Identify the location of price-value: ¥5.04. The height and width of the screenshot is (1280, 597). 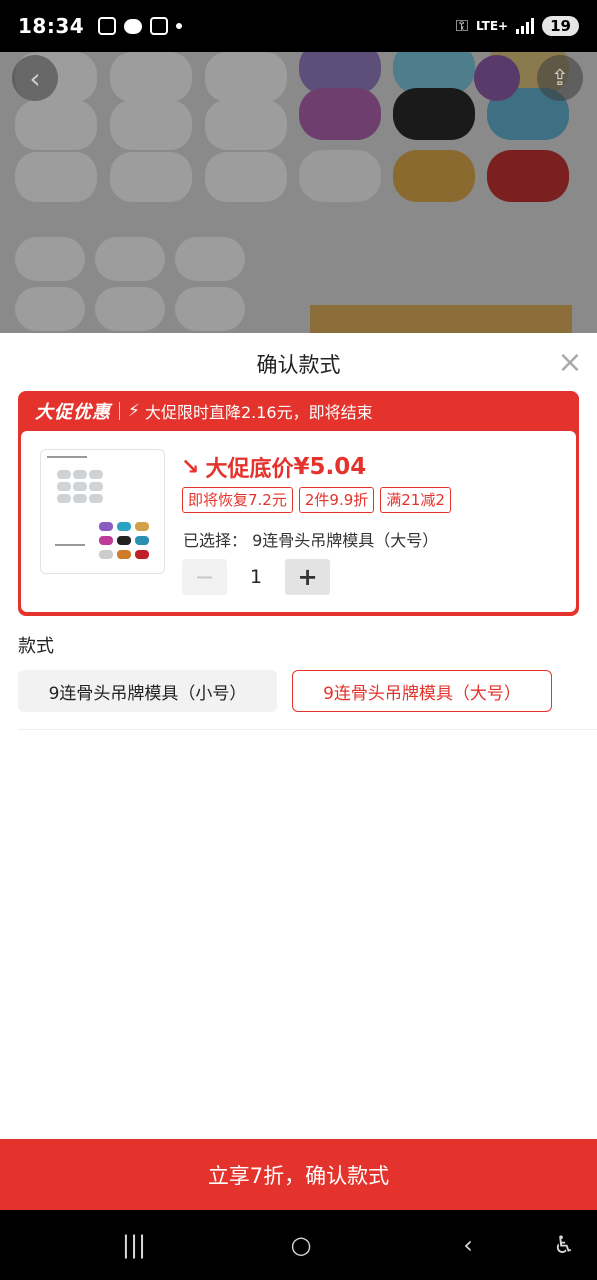
(330, 467).